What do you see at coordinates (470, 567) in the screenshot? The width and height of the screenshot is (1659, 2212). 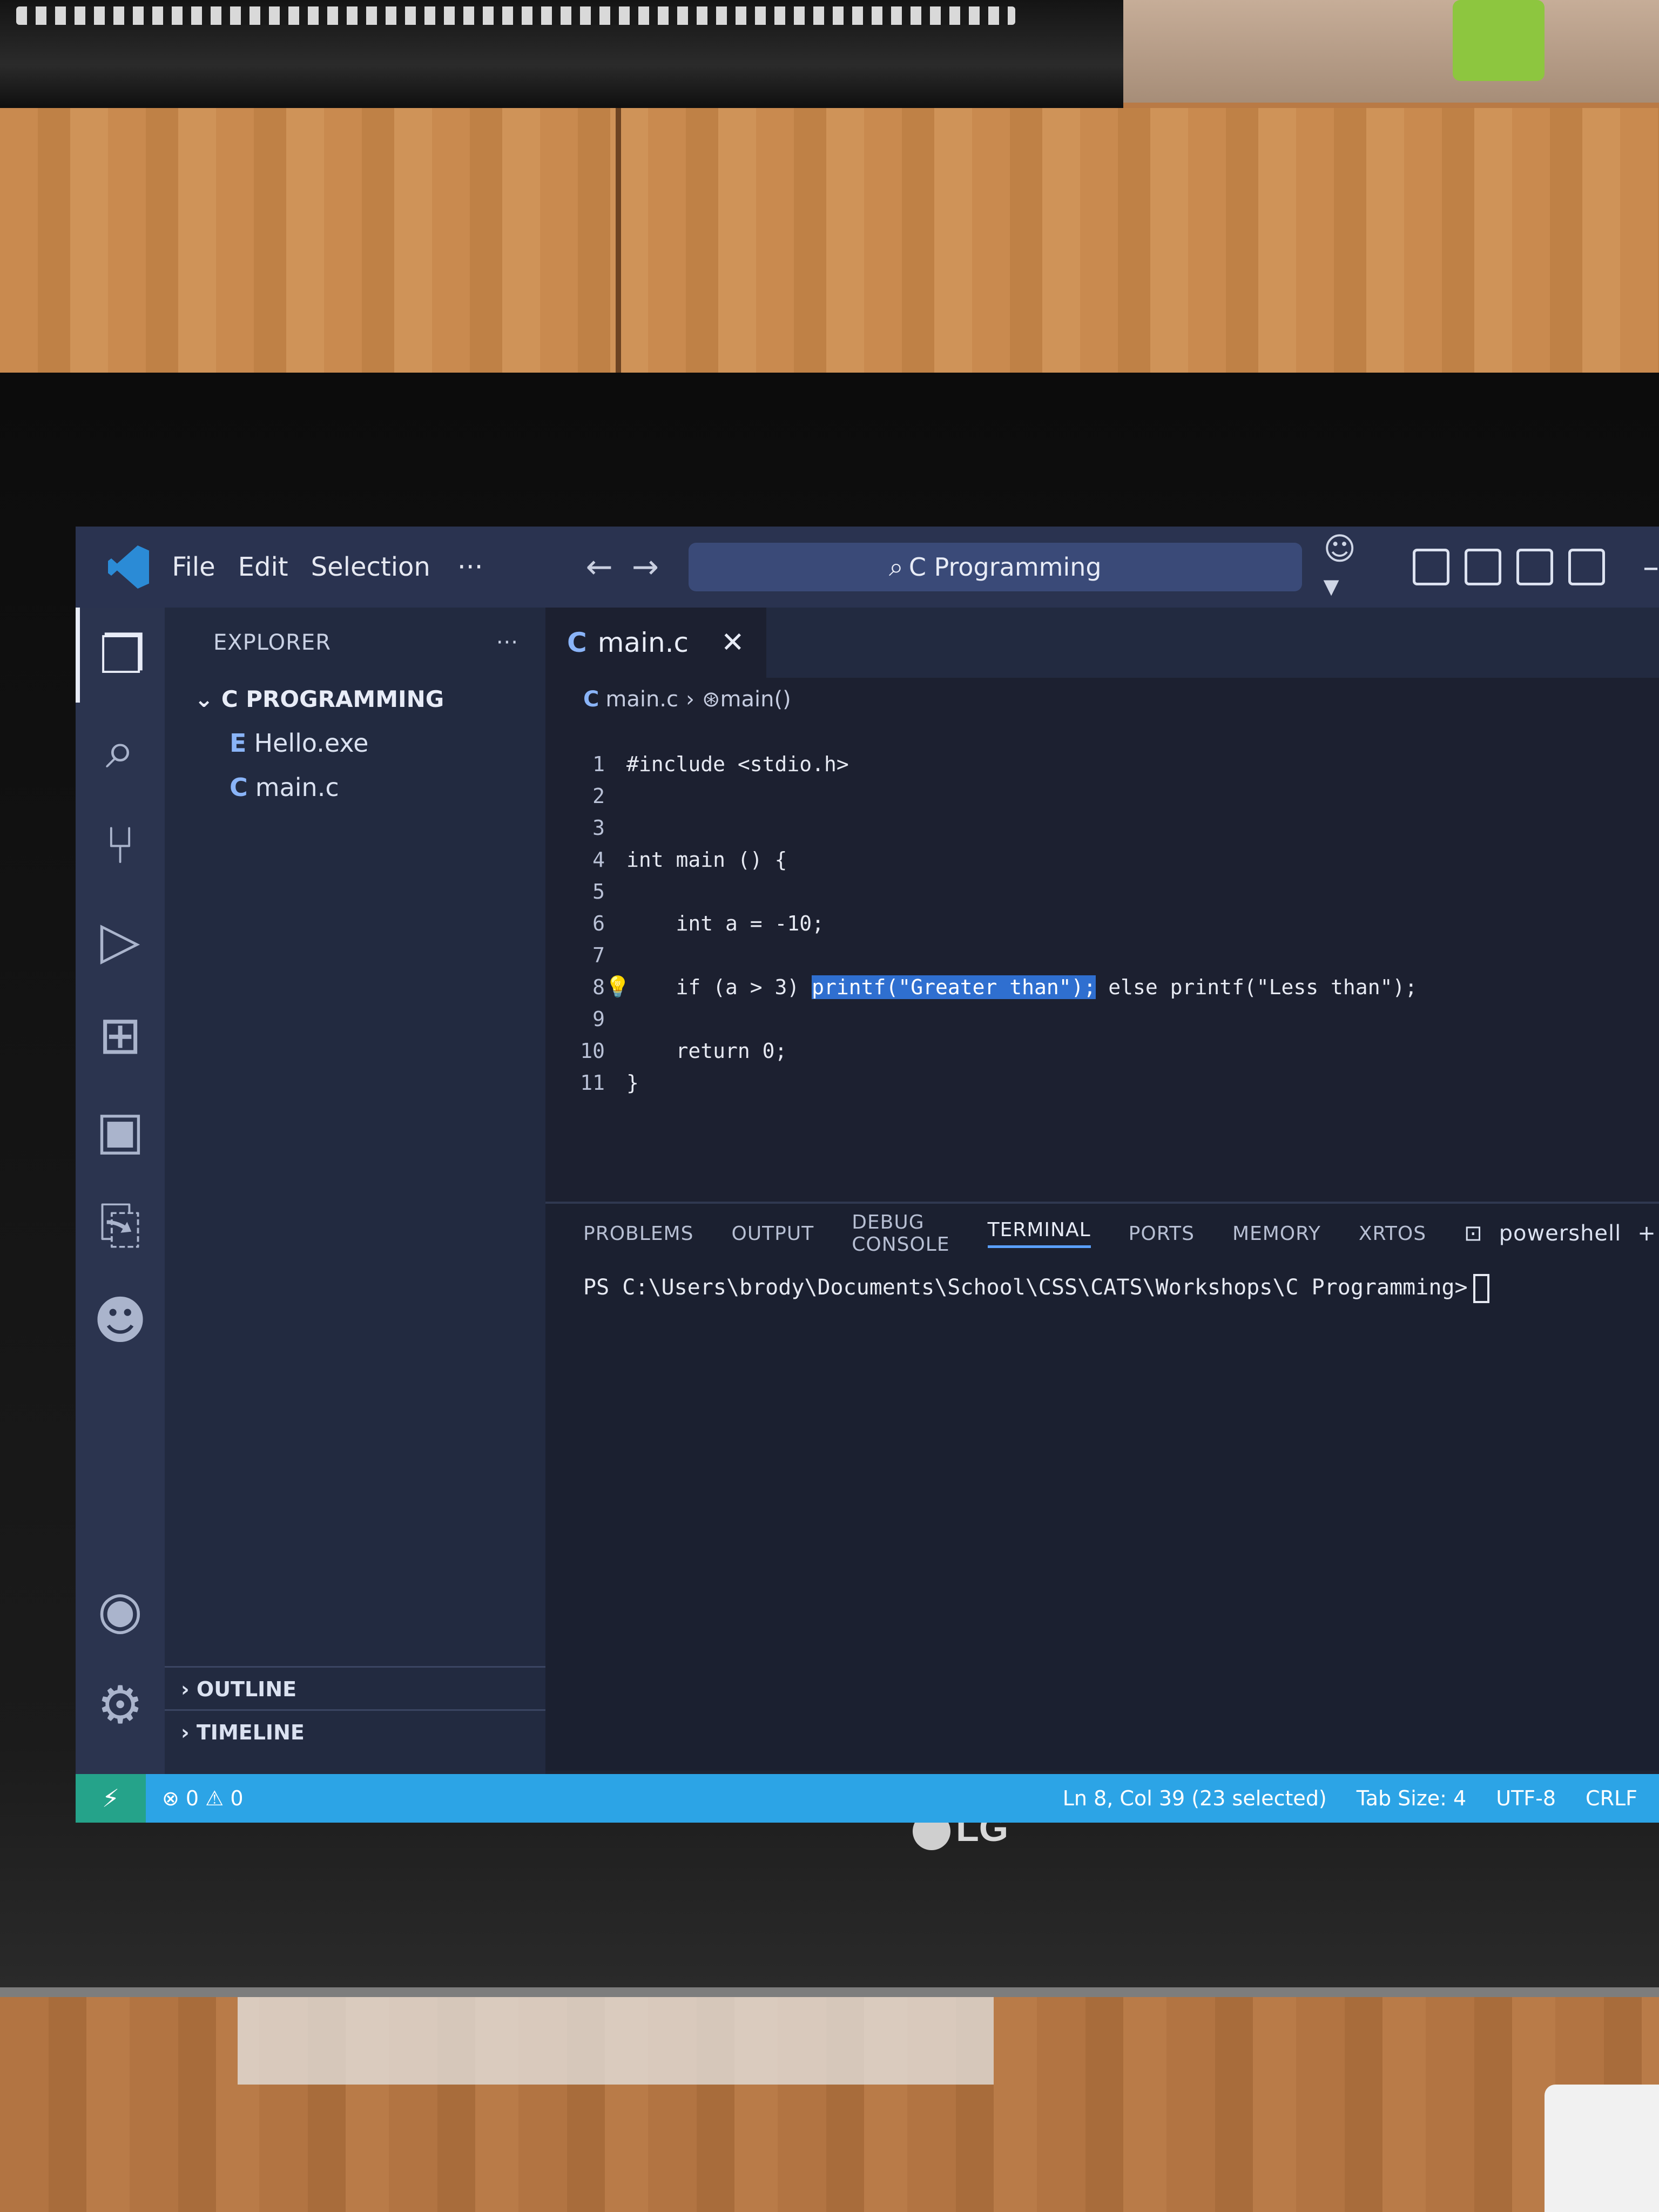 I see `menu-more-button: ···` at bounding box center [470, 567].